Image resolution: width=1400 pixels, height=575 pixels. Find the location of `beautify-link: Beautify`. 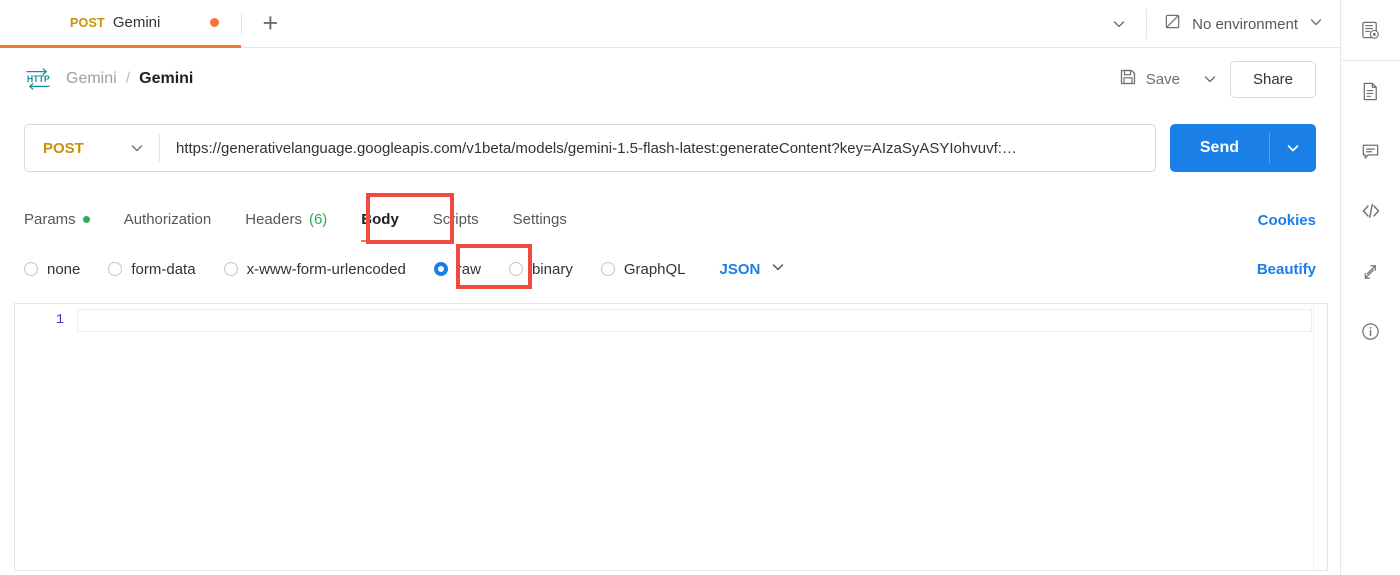

beautify-link: Beautify is located at coordinates (1286, 269).